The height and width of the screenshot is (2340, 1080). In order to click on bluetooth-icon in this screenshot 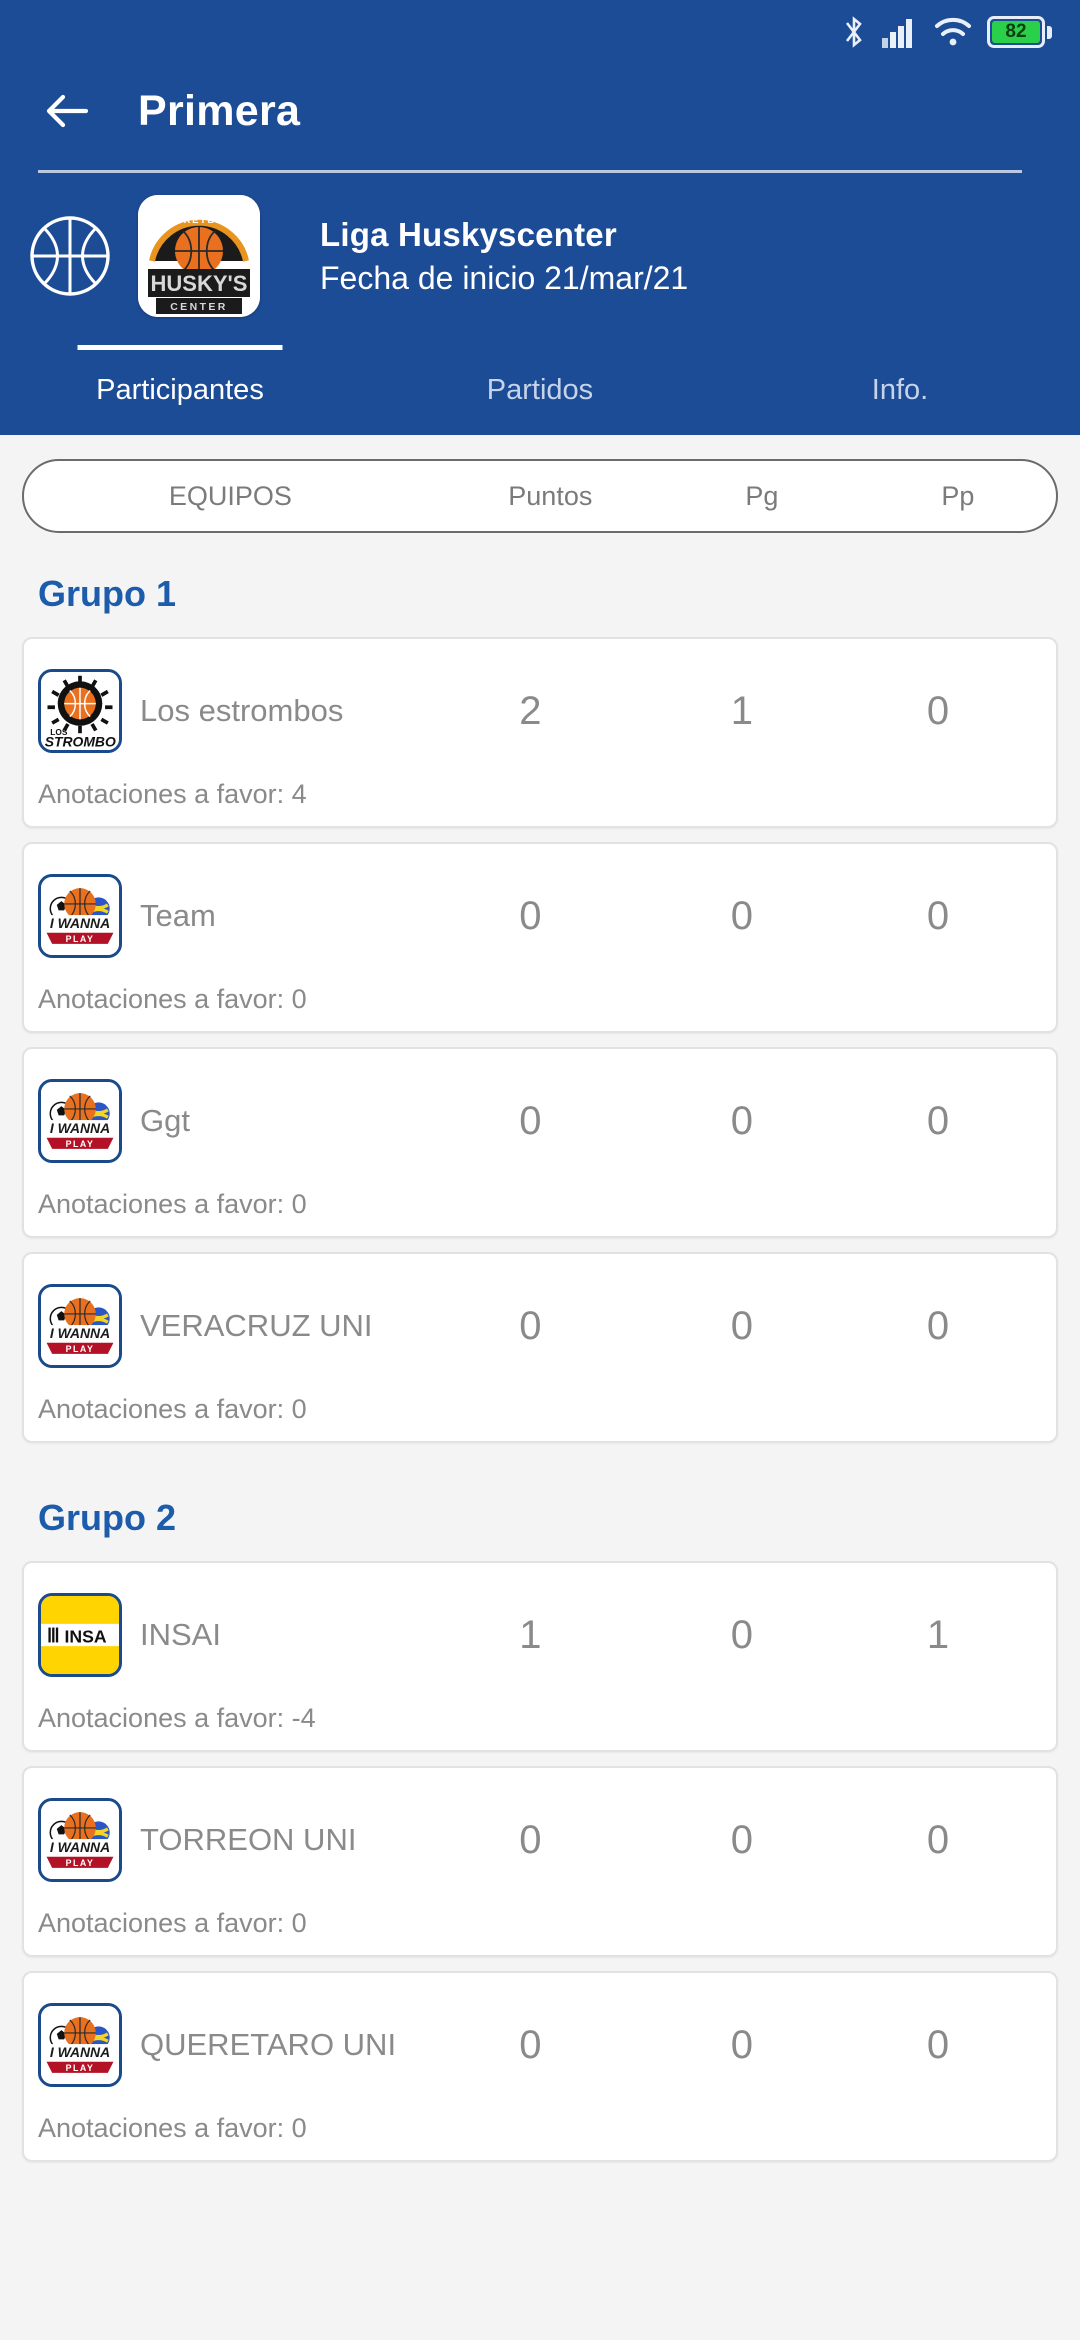, I will do `click(854, 32)`.